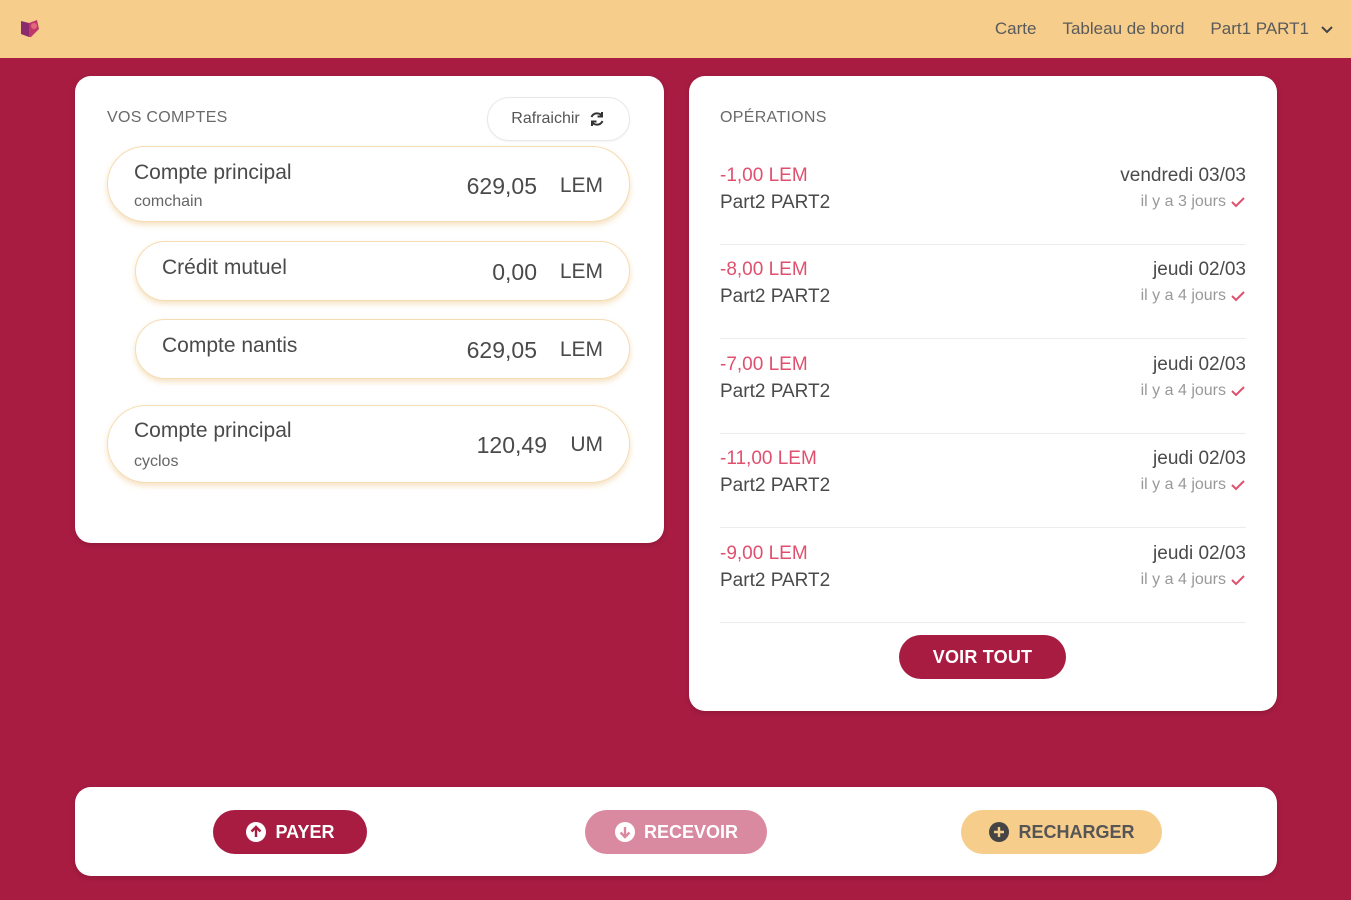 The width and height of the screenshot is (1351, 900). What do you see at coordinates (256, 832) in the screenshot?
I see `arrow-up-circle-icon` at bounding box center [256, 832].